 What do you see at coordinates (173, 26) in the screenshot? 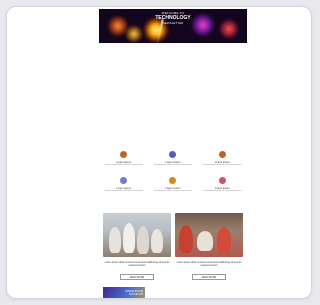
I see `hero-banner: WELCOME TO TECHNOLOGY NEWSLETTER` at bounding box center [173, 26].